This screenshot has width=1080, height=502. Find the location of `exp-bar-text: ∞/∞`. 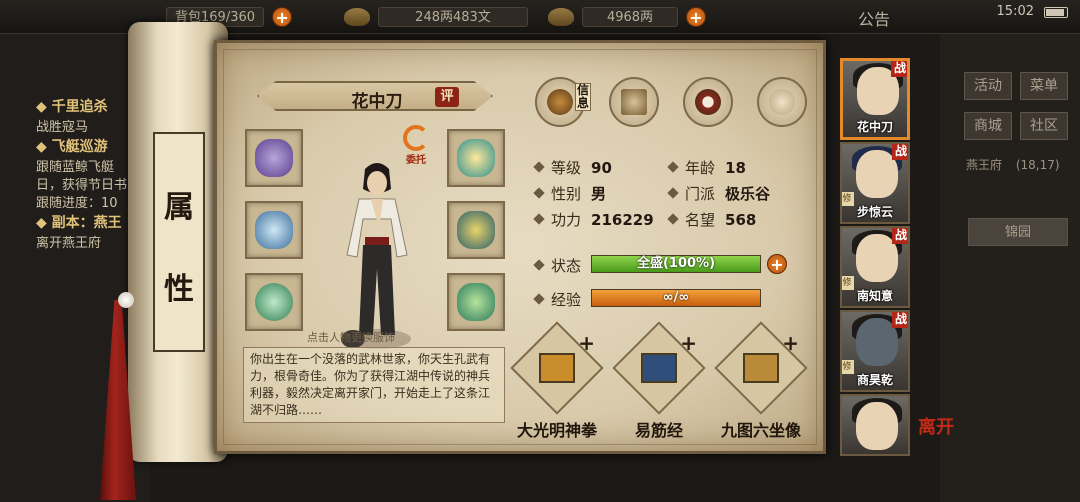

exp-bar-text: ∞/∞ is located at coordinates (676, 297).